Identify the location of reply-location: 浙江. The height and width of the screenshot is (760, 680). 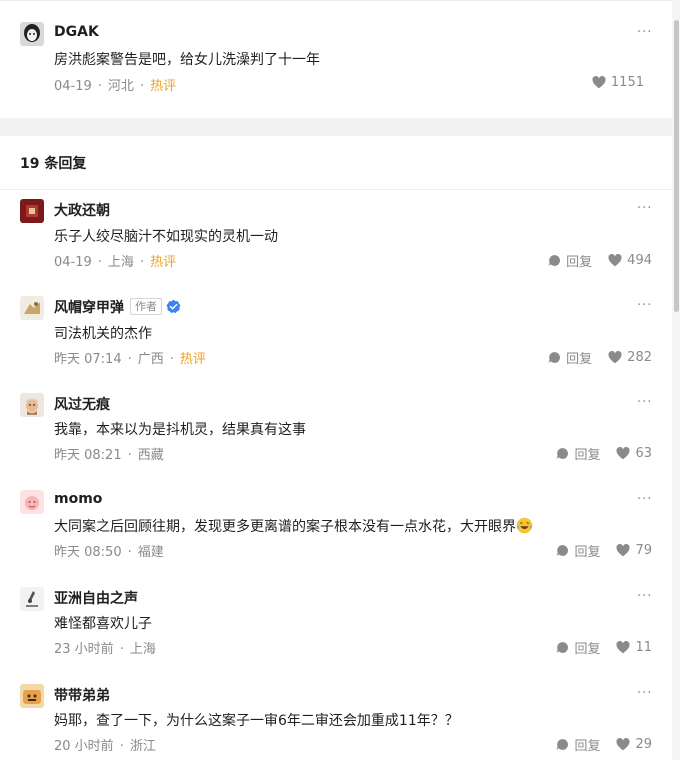
(142, 746).